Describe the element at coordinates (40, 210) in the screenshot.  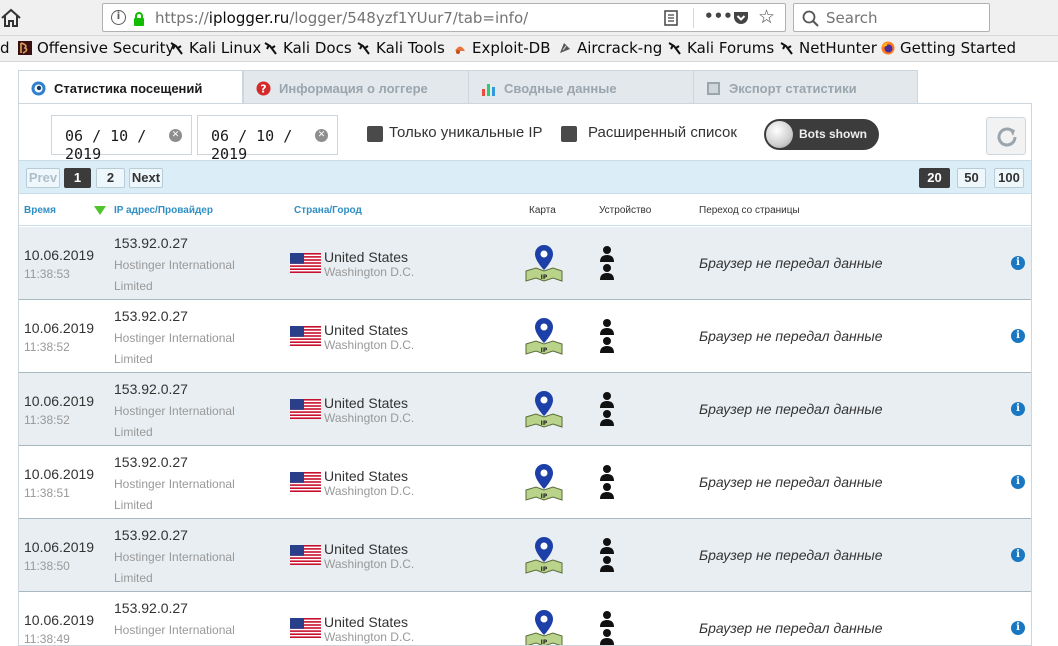
I see `col-time: Время` at that location.